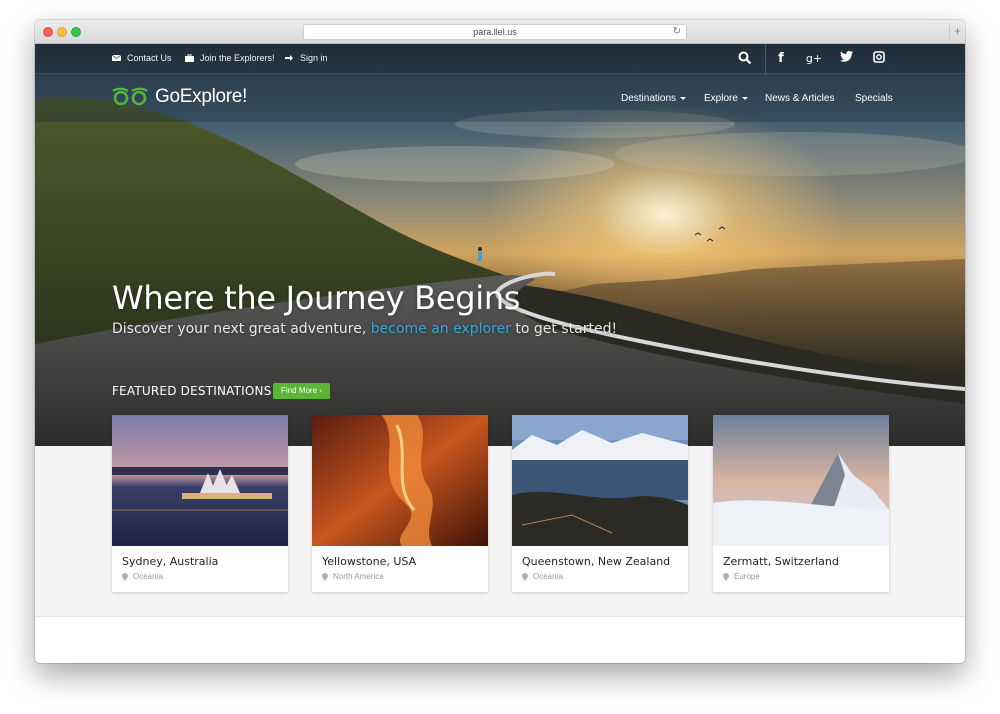 The image size is (1000, 714). I want to click on hero-subtitle-start: Discover your next great adventure,, so click(241, 329).